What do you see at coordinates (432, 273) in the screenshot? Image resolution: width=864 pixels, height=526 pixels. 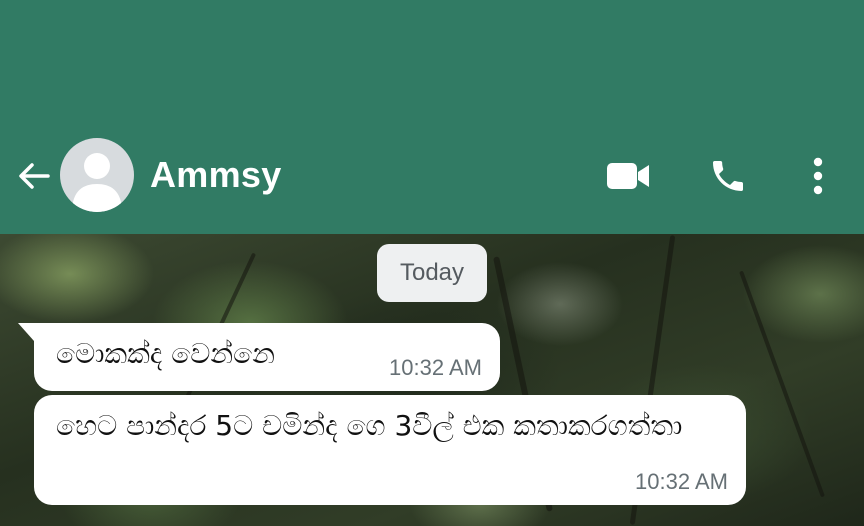 I see `date-chip: Today` at bounding box center [432, 273].